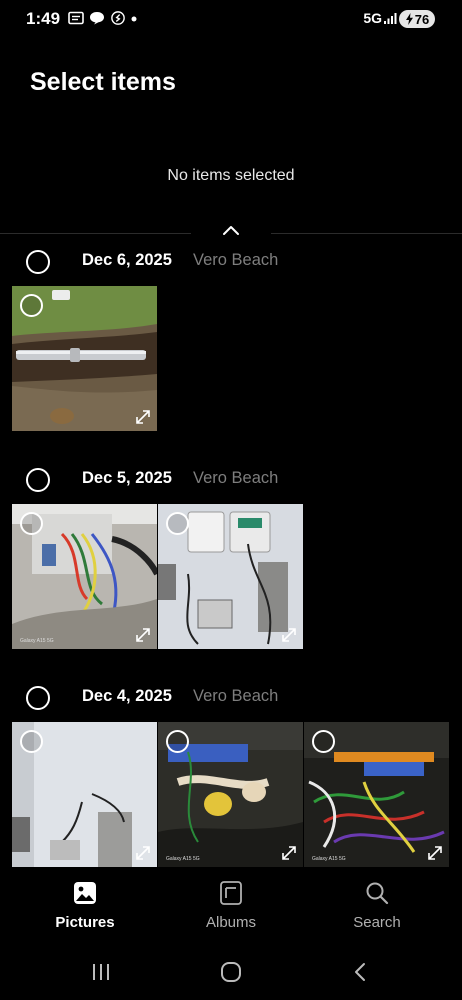 This screenshot has width=462, height=1000. I want to click on status-bar: 1:49 5G 76, so click(231, 19).